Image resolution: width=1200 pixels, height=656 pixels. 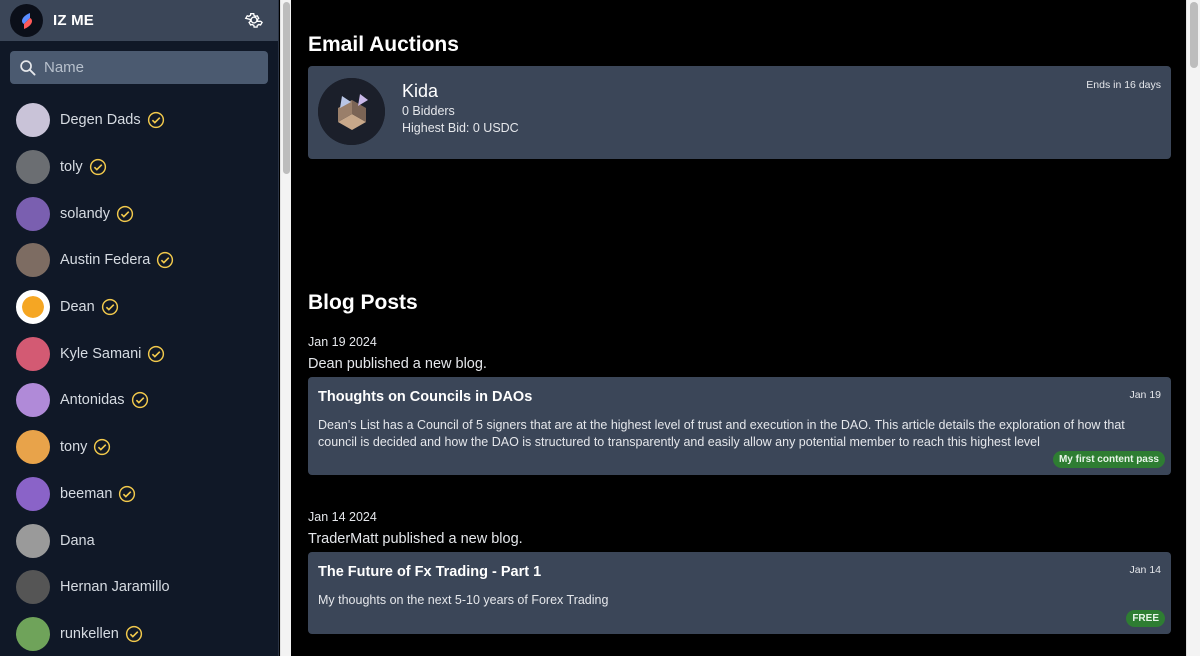 What do you see at coordinates (139, 540) in the screenshot?
I see `user-item: Dana` at bounding box center [139, 540].